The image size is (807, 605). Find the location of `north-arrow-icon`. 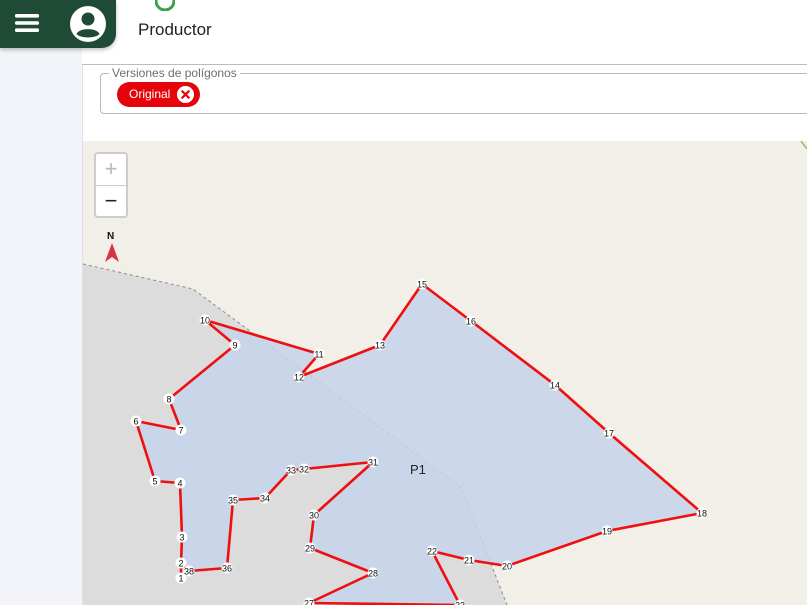

north-arrow-icon is located at coordinates (112, 252).